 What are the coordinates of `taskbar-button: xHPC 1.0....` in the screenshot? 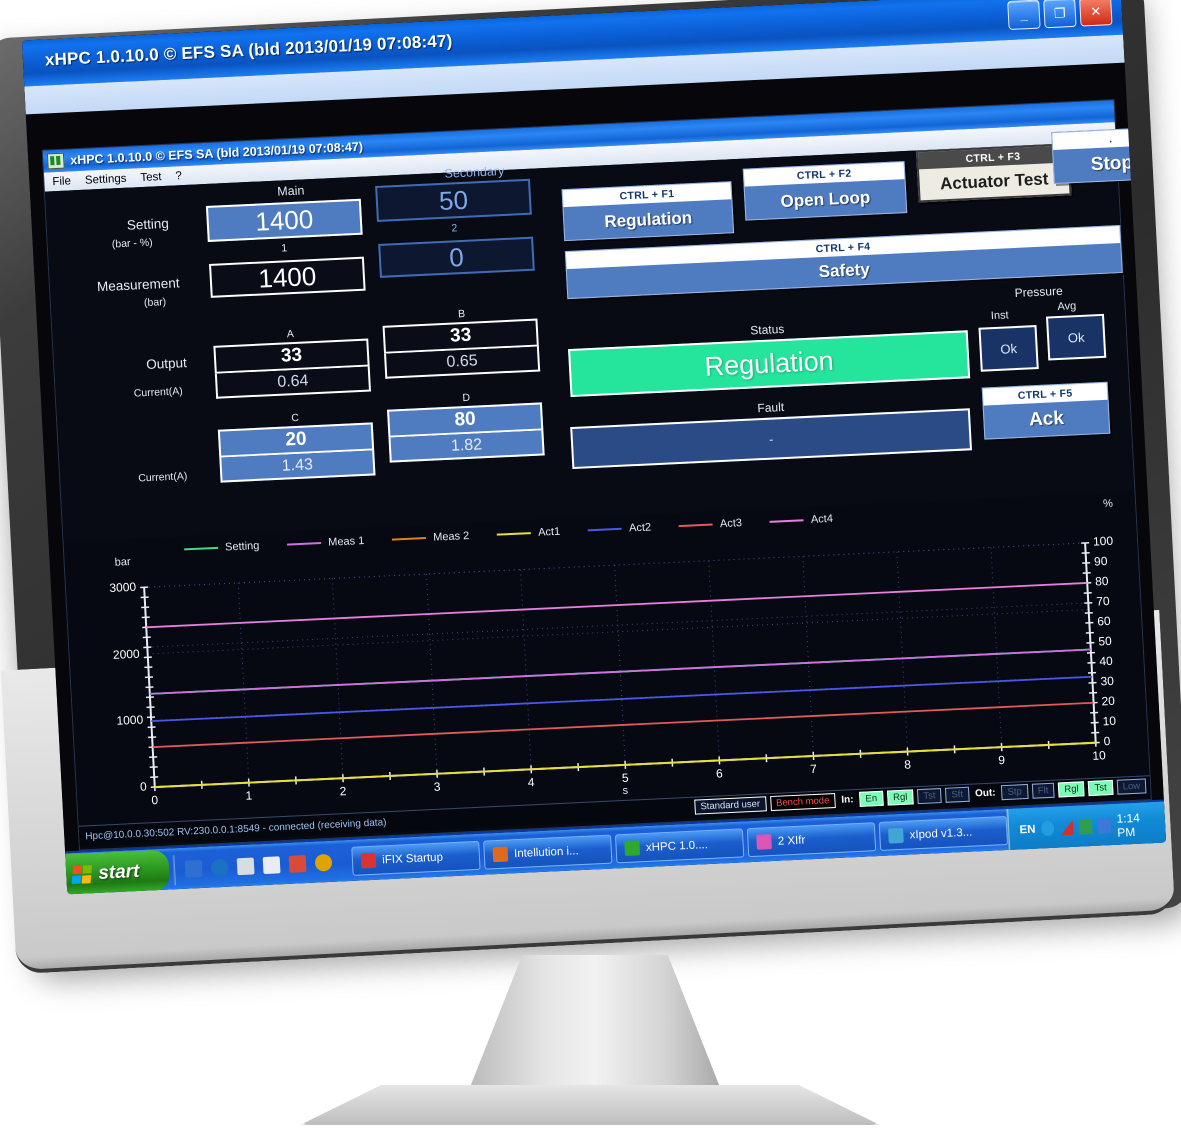 It's located at (680, 846).